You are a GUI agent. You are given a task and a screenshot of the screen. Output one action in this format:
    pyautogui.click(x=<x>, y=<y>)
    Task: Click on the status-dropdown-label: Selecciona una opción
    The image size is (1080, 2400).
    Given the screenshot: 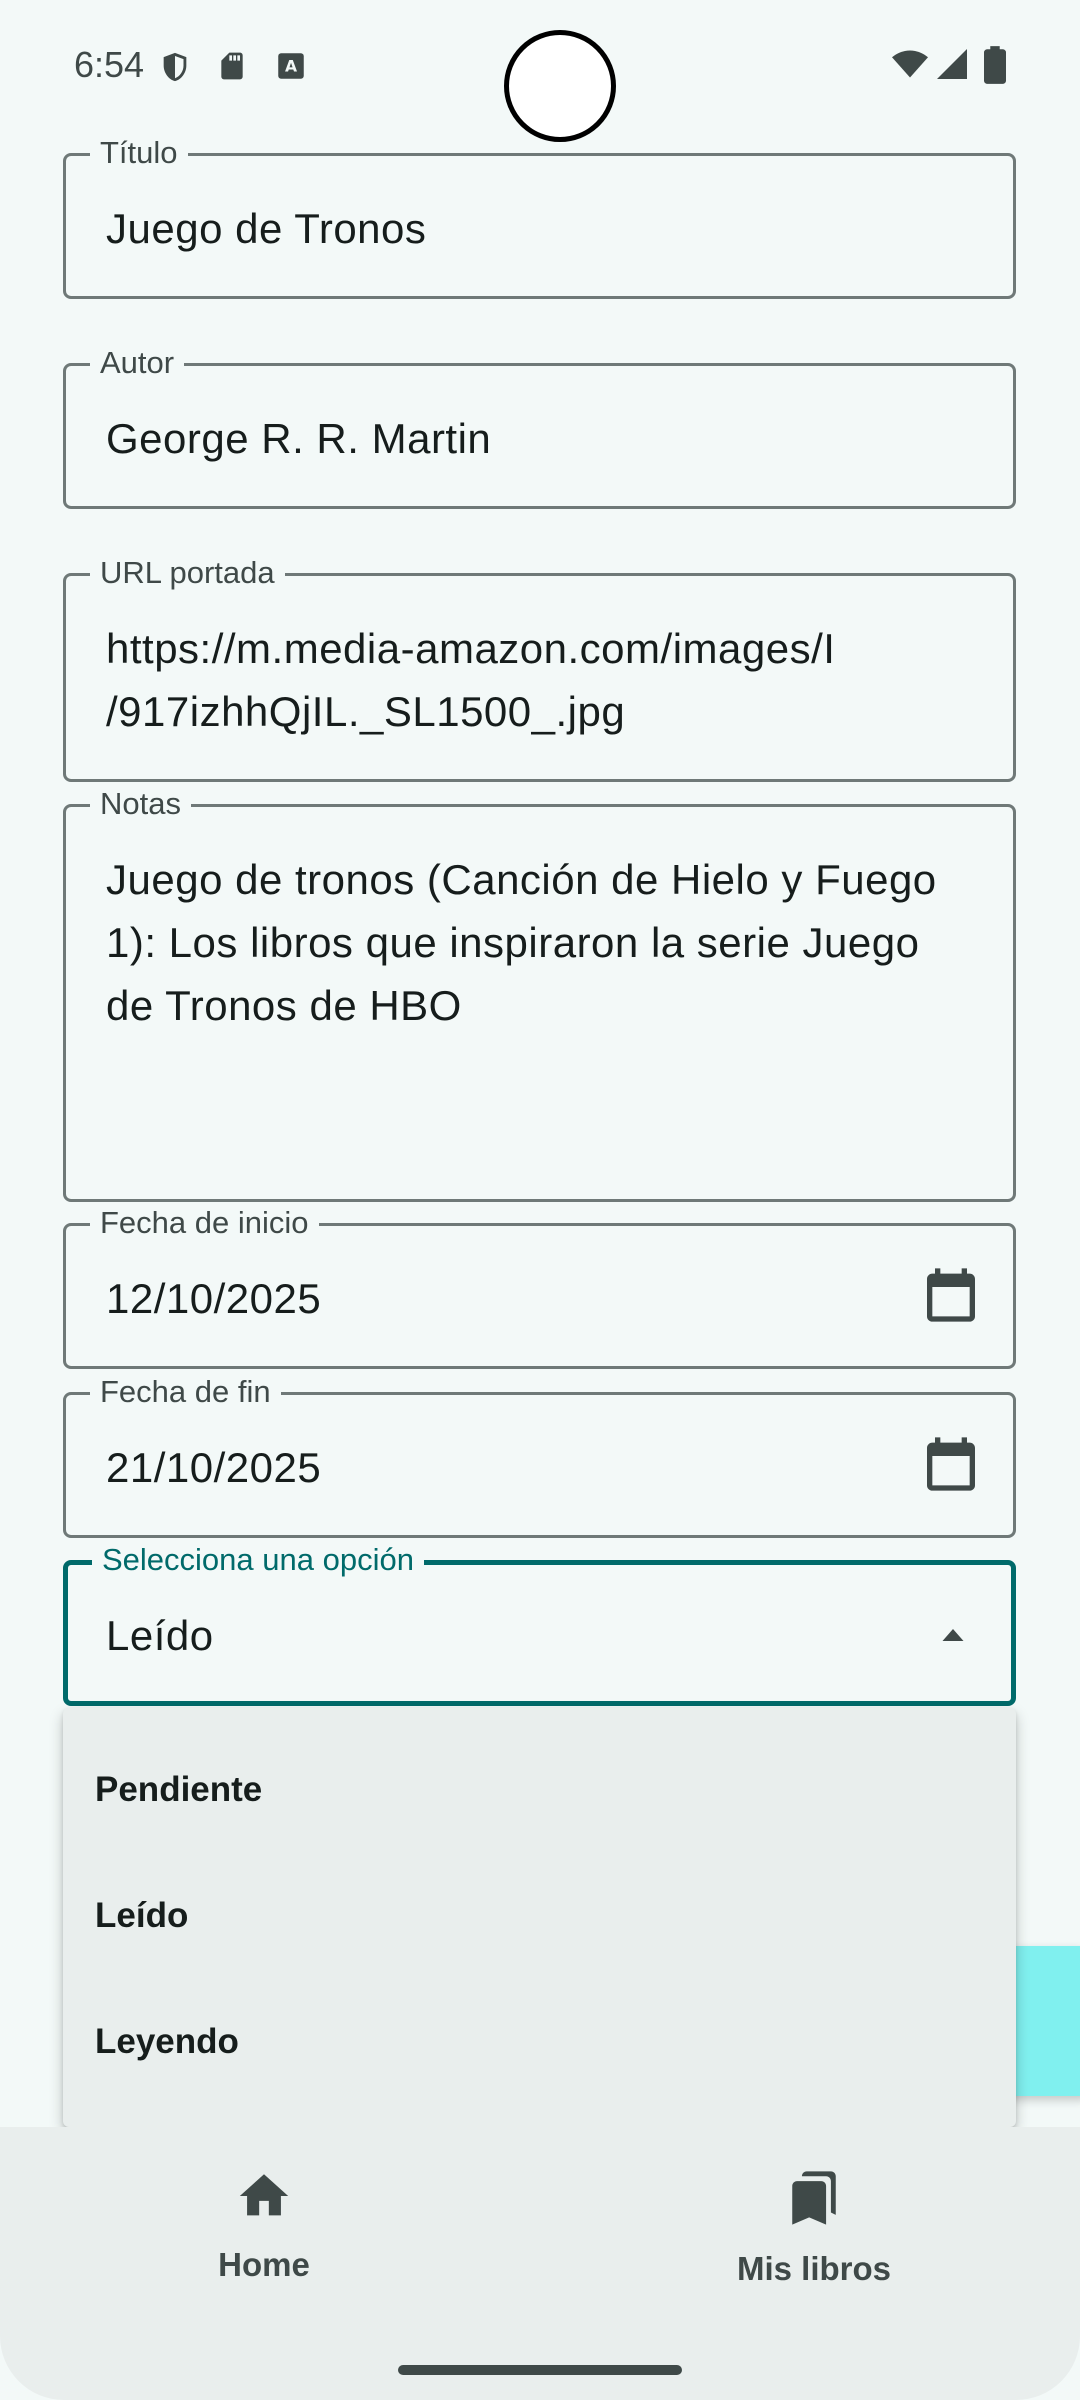 What is the action you would take?
    pyautogui.click(x=258, y=1560)
    